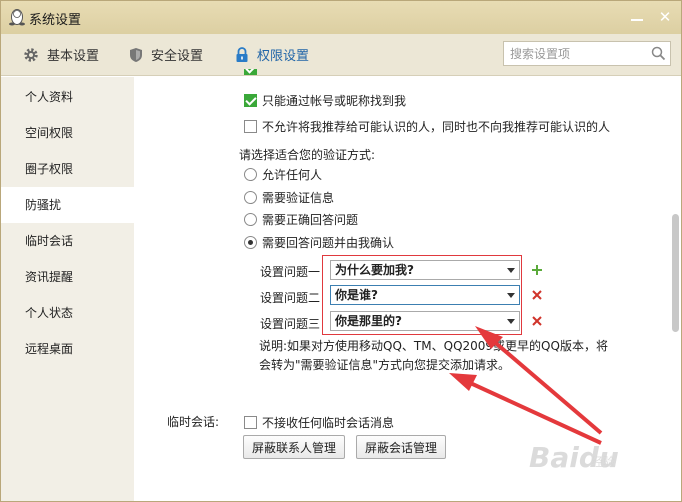  What do you see at coordinates (55, 20) in the screenshot?
I see `window-title: 系统设置` at bounding box center [55, 20].